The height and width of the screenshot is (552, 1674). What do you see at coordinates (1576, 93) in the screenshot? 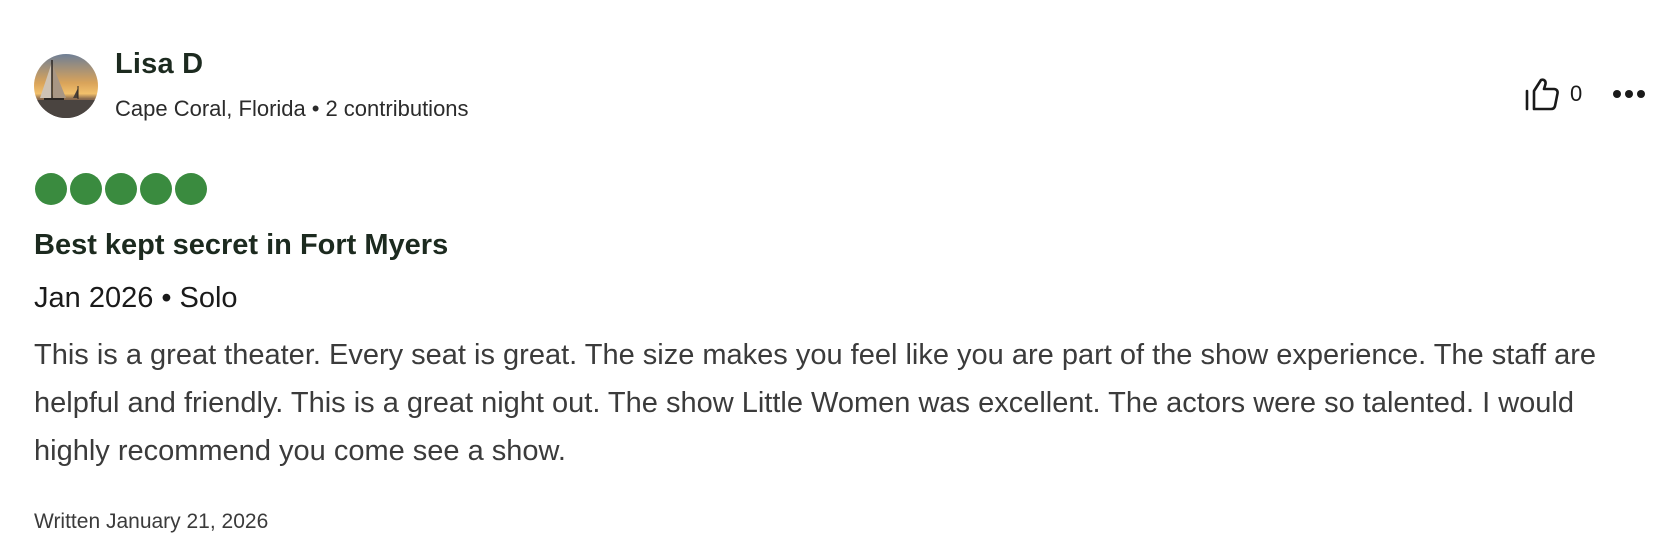
I see `helpful-count: 0` at bounding box center [1576, 93].